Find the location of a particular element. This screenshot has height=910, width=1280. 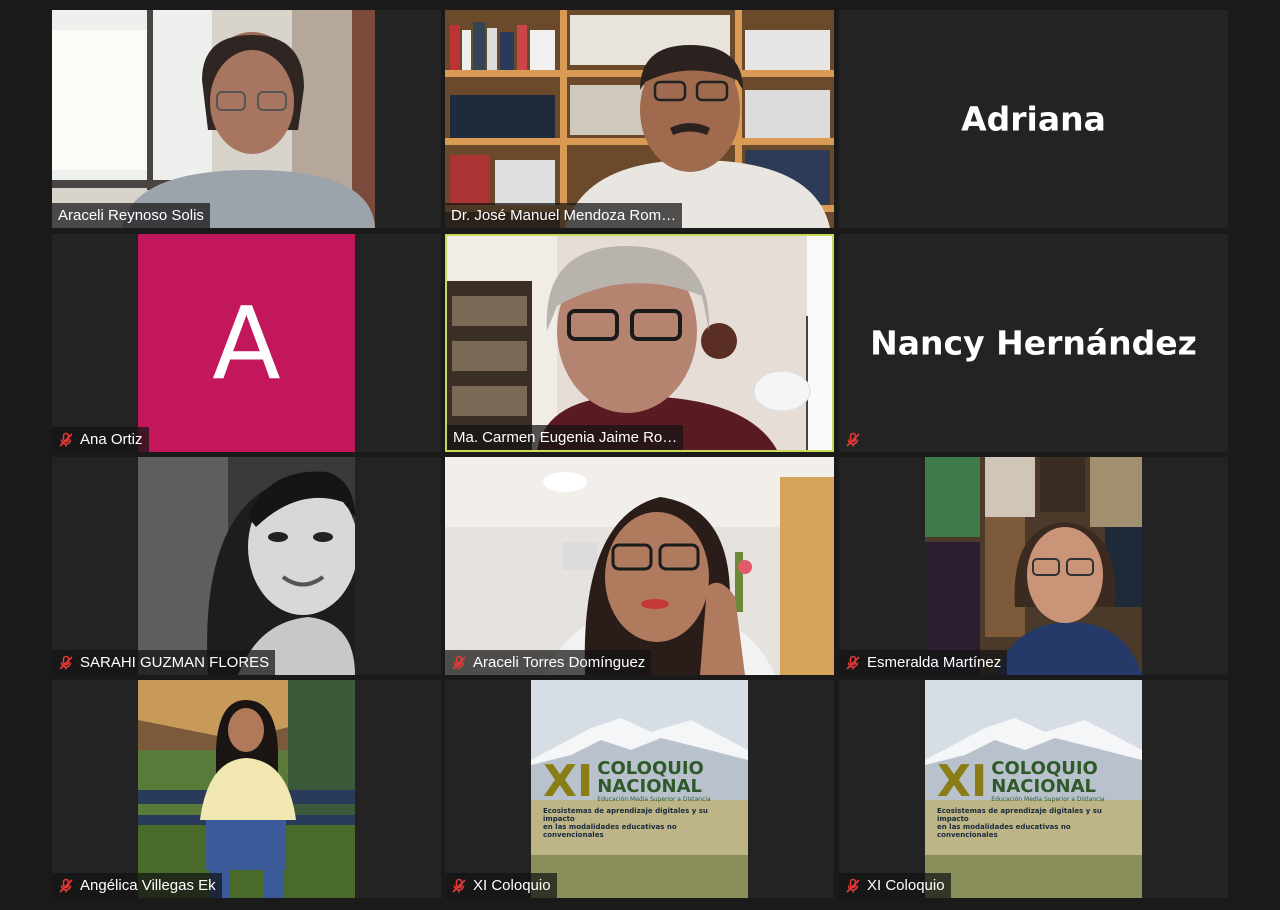

participant-name-tag: SARAHI GUZMAN FLORES is located at coordinates (164, 662).